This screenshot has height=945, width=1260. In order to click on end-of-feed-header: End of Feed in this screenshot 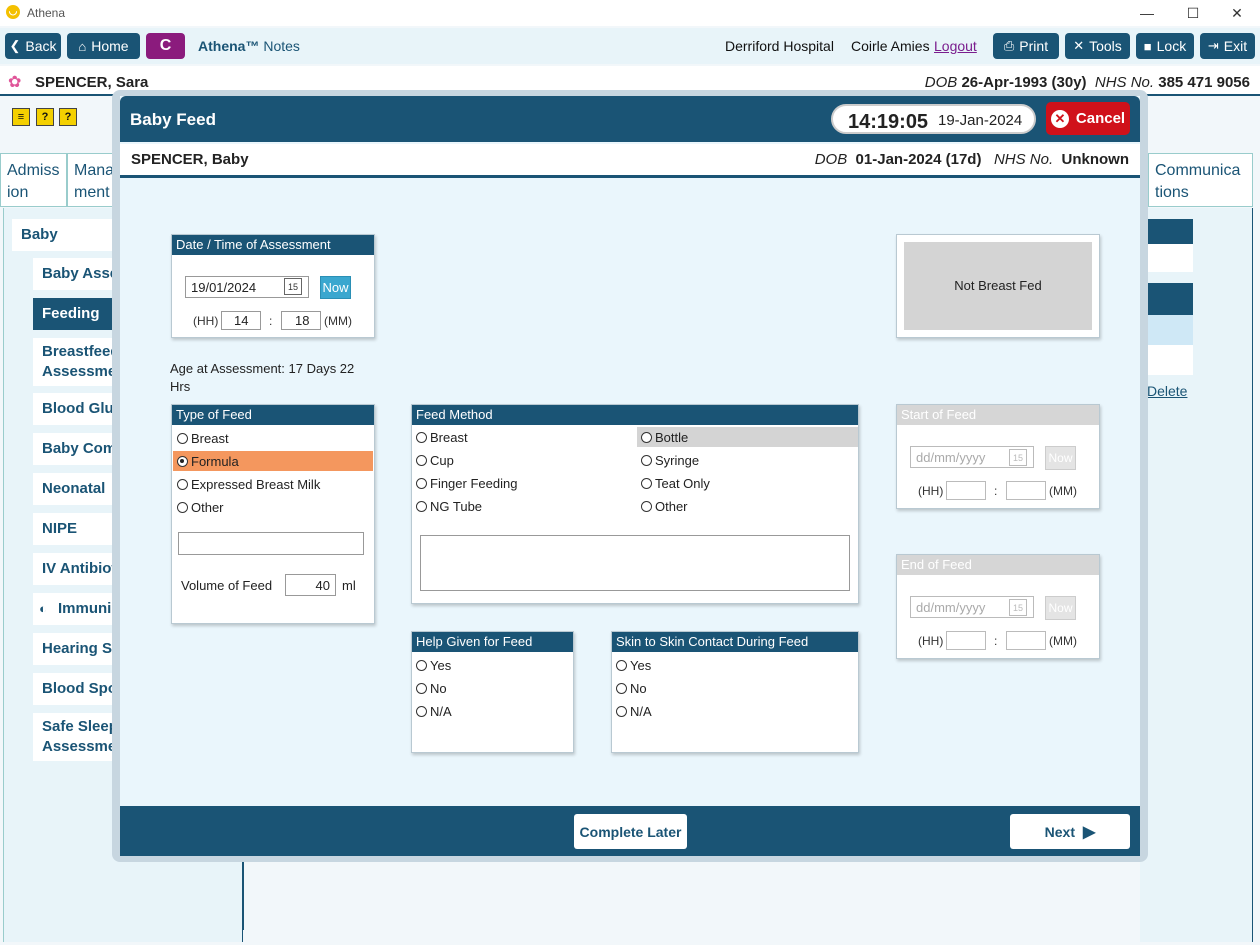, I will do `click(998, 565)`.